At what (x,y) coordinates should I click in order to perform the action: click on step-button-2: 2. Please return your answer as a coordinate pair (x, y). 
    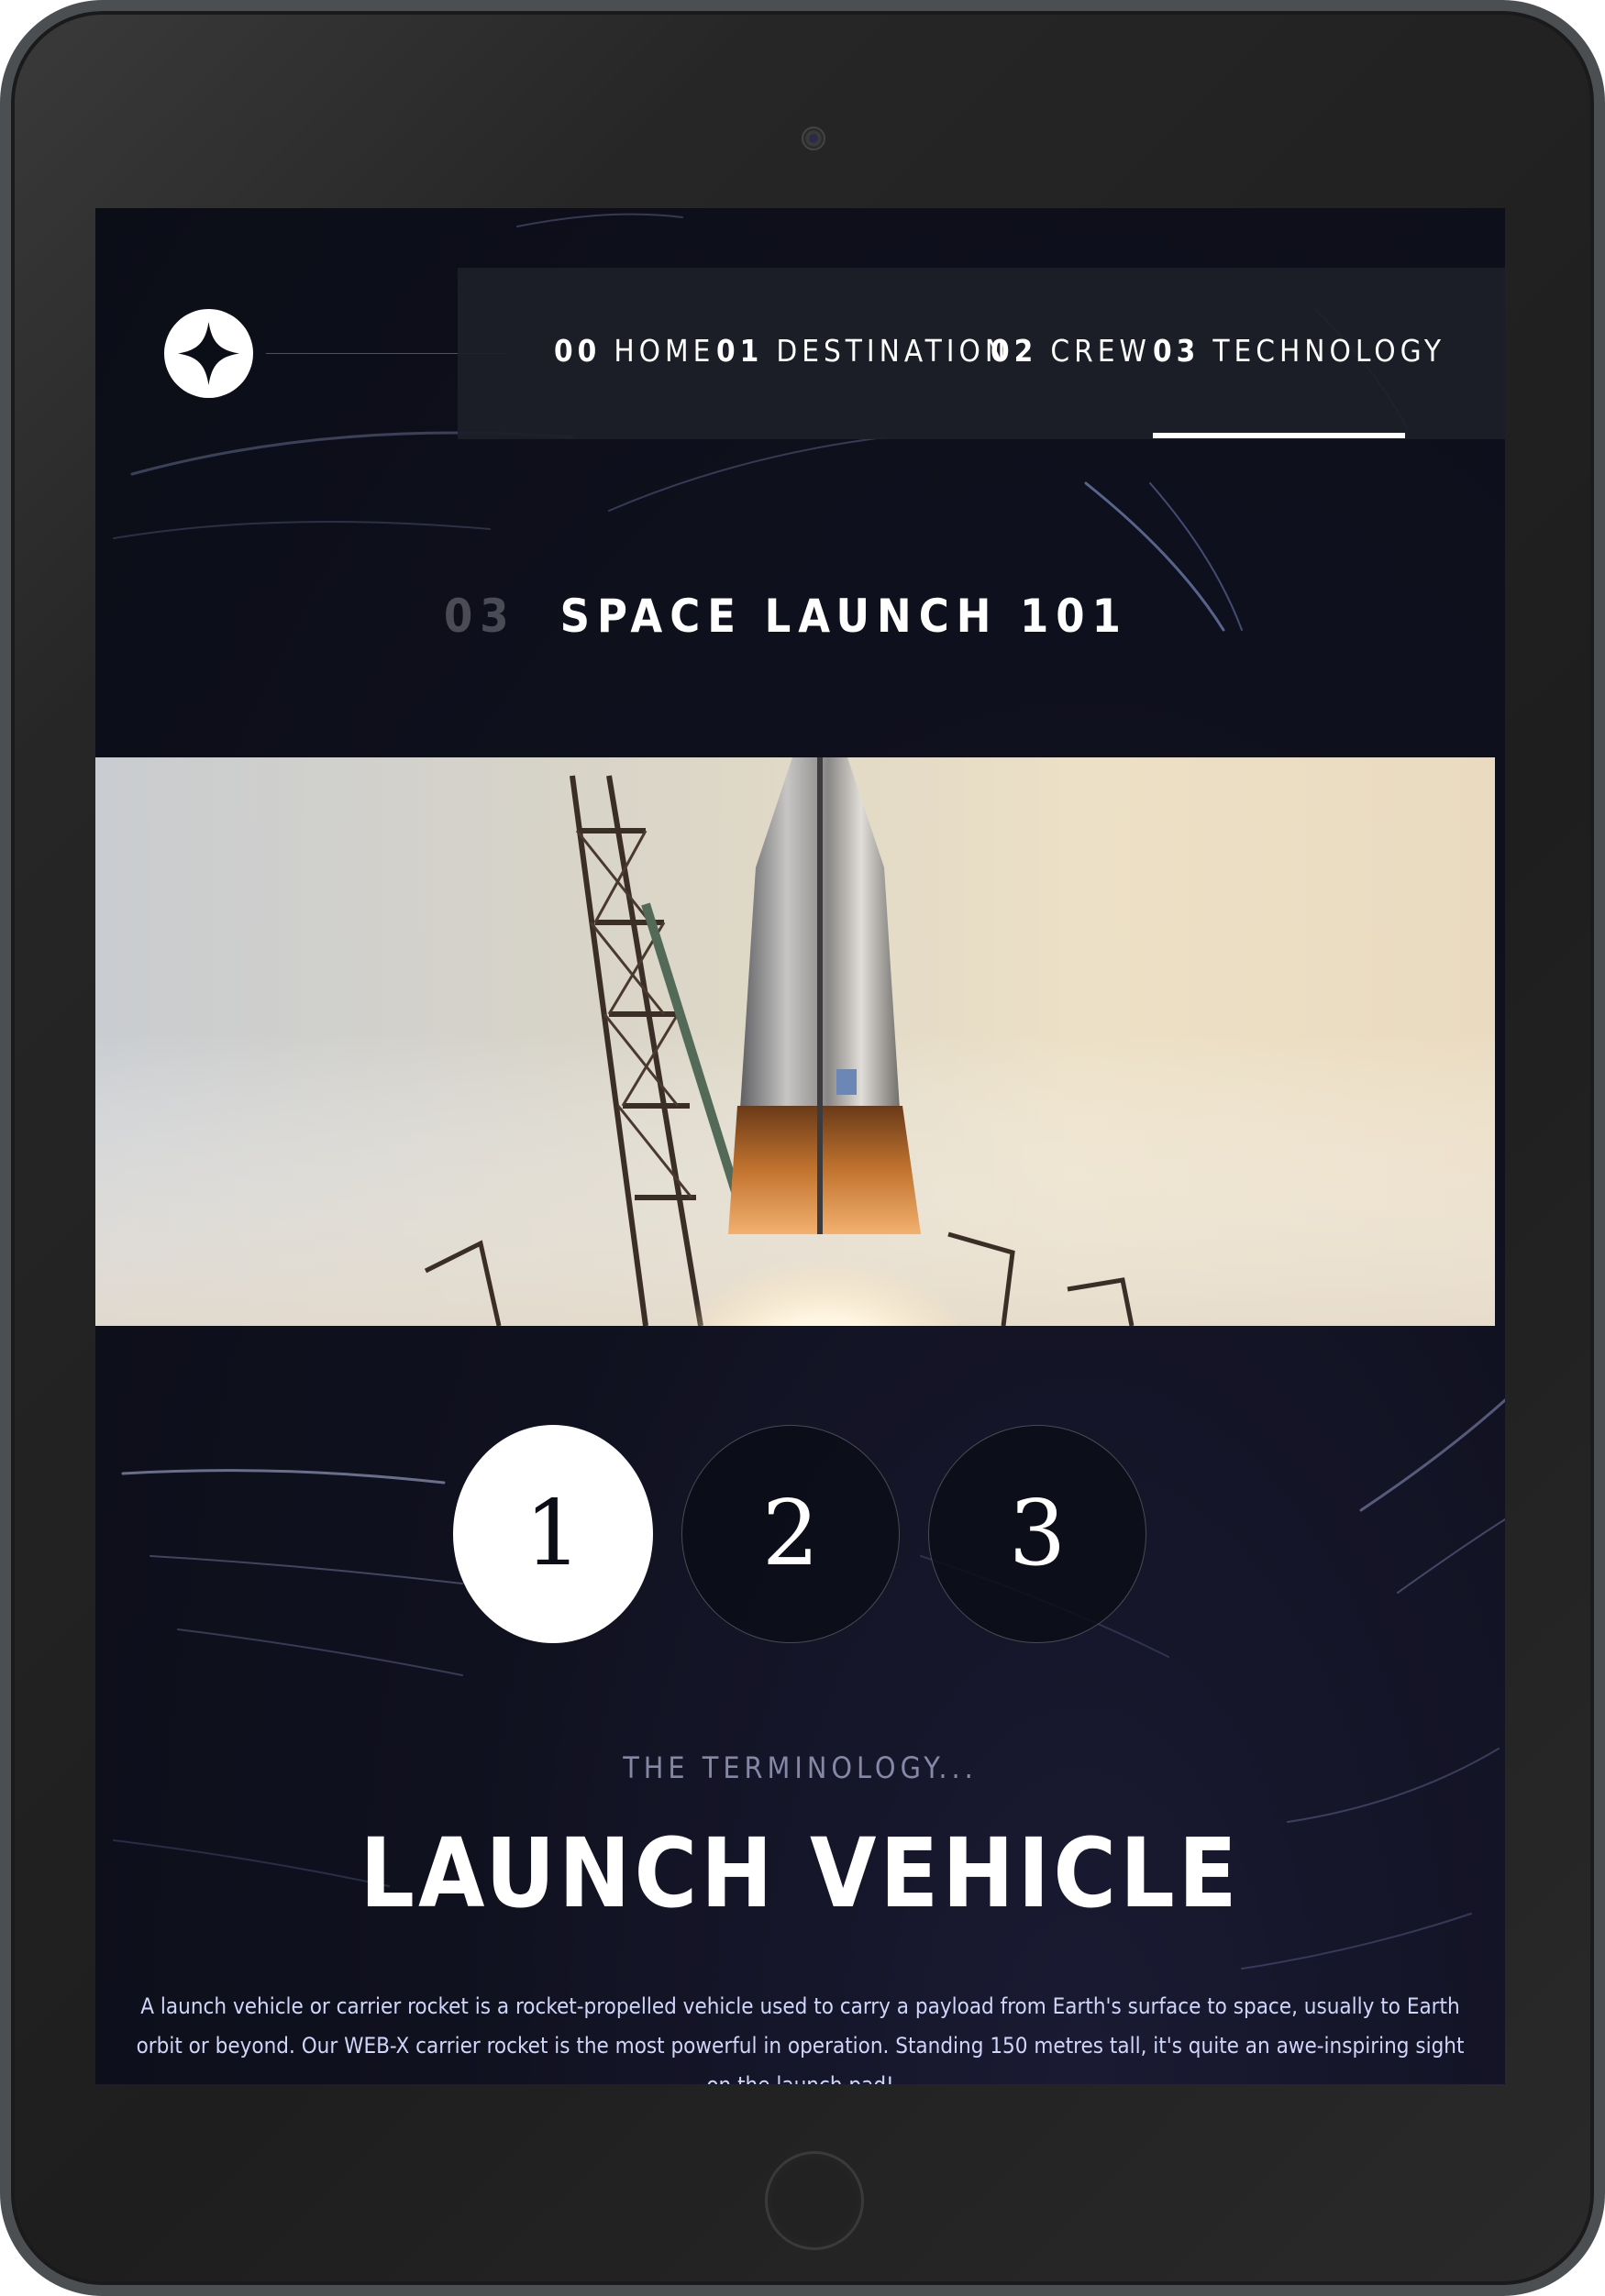
    Looking at the image, I should click on (790, 1534).